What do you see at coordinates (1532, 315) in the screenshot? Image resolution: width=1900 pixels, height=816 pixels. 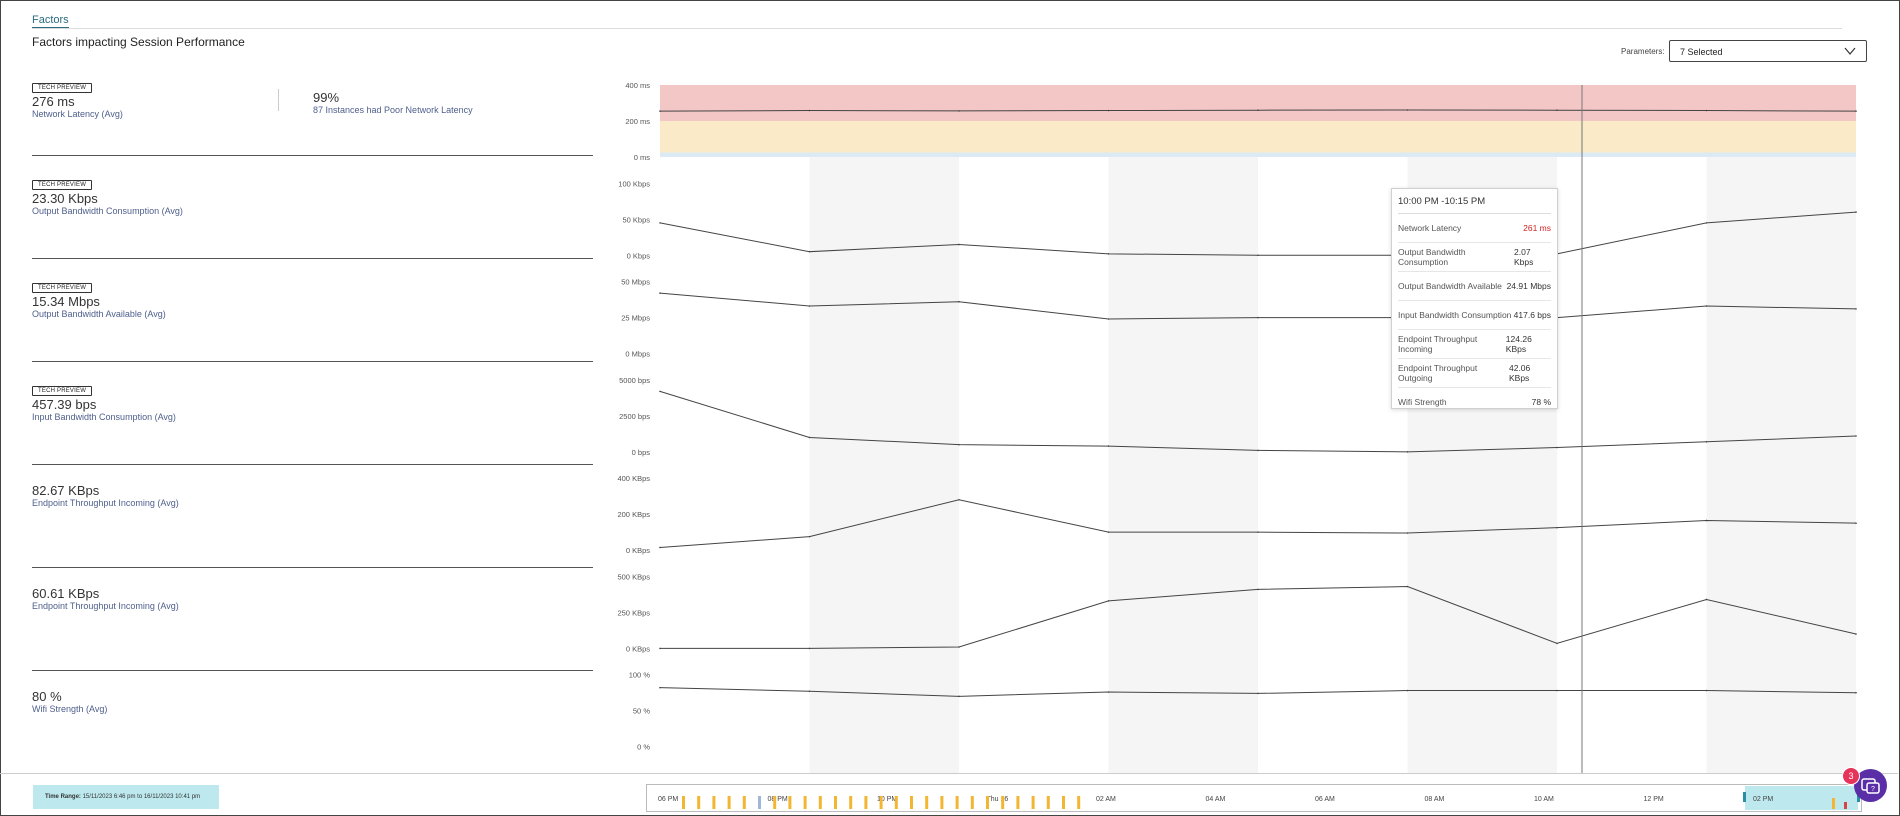 I see `tooltip-row-value: 417.6 bps` at bounding box center [1532, 315].